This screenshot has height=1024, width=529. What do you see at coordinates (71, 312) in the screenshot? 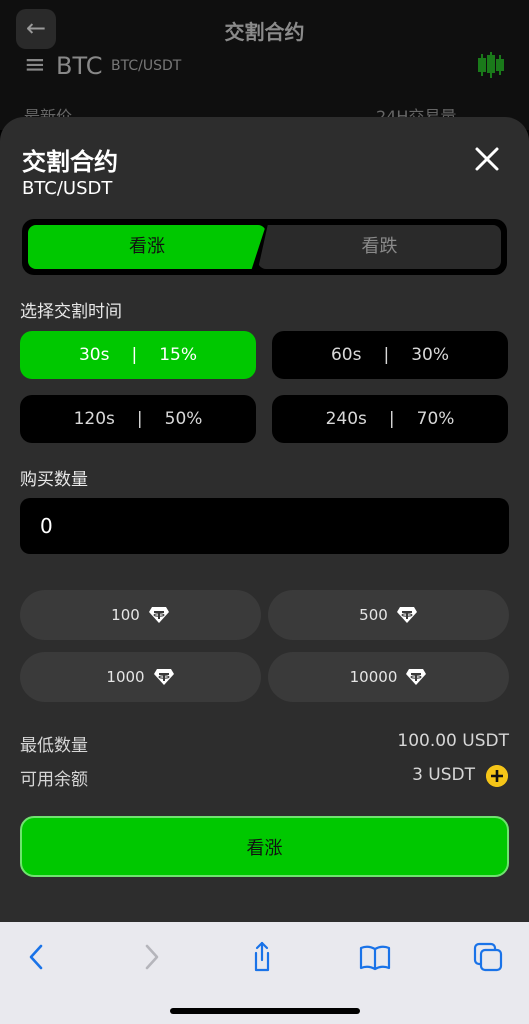
I see `time-section-label: 选择交割时间` at bounding box center [71, 312].